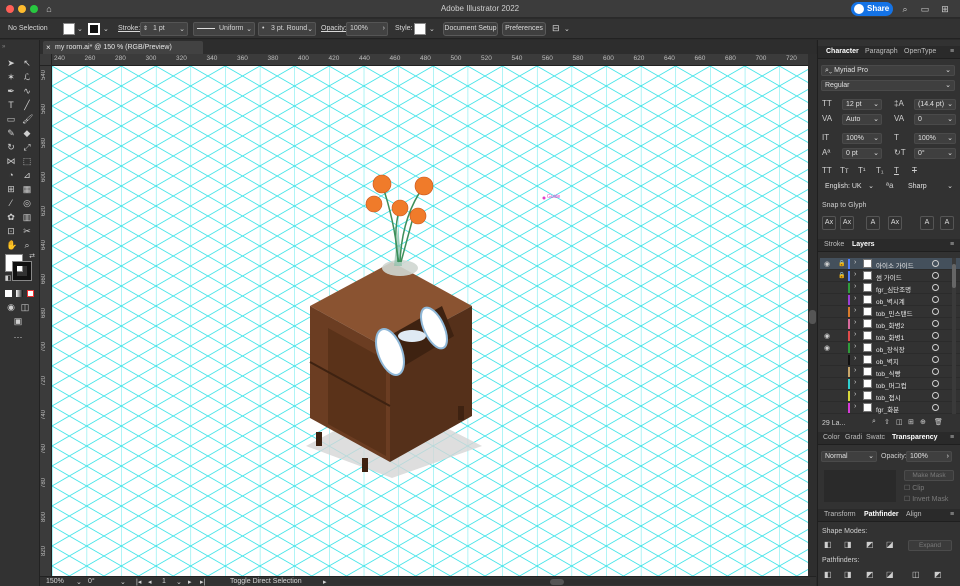 The image size is (960, 586). What do you see at coordinates (11, 245) in the screenshot?
I see `hand-tool-icon: ✋` at bounding box center [11, 245].